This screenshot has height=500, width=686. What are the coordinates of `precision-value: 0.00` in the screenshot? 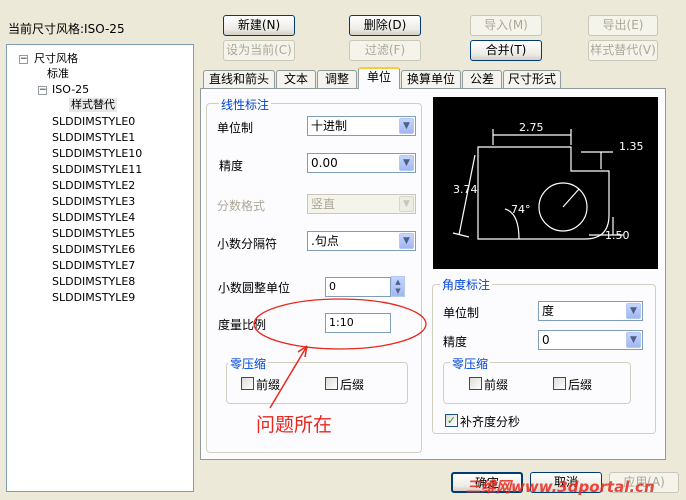 It's located at (324, 163).